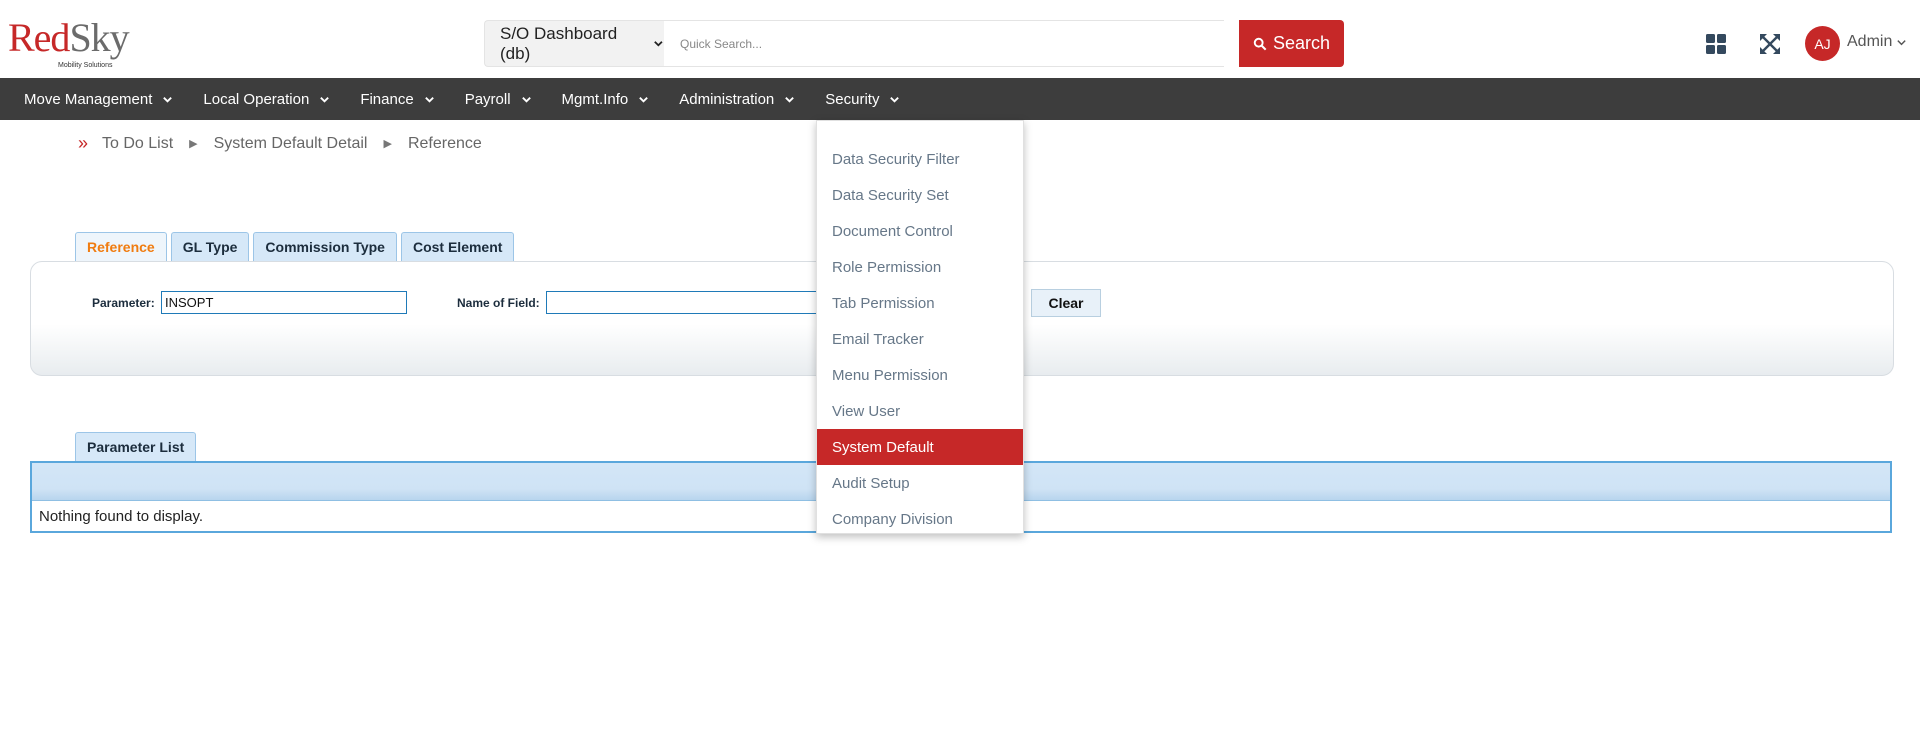 This screenshot has height=731, width=1920. I want to click on logo-subtitle: Mobility Solutions, so click(85, 65).